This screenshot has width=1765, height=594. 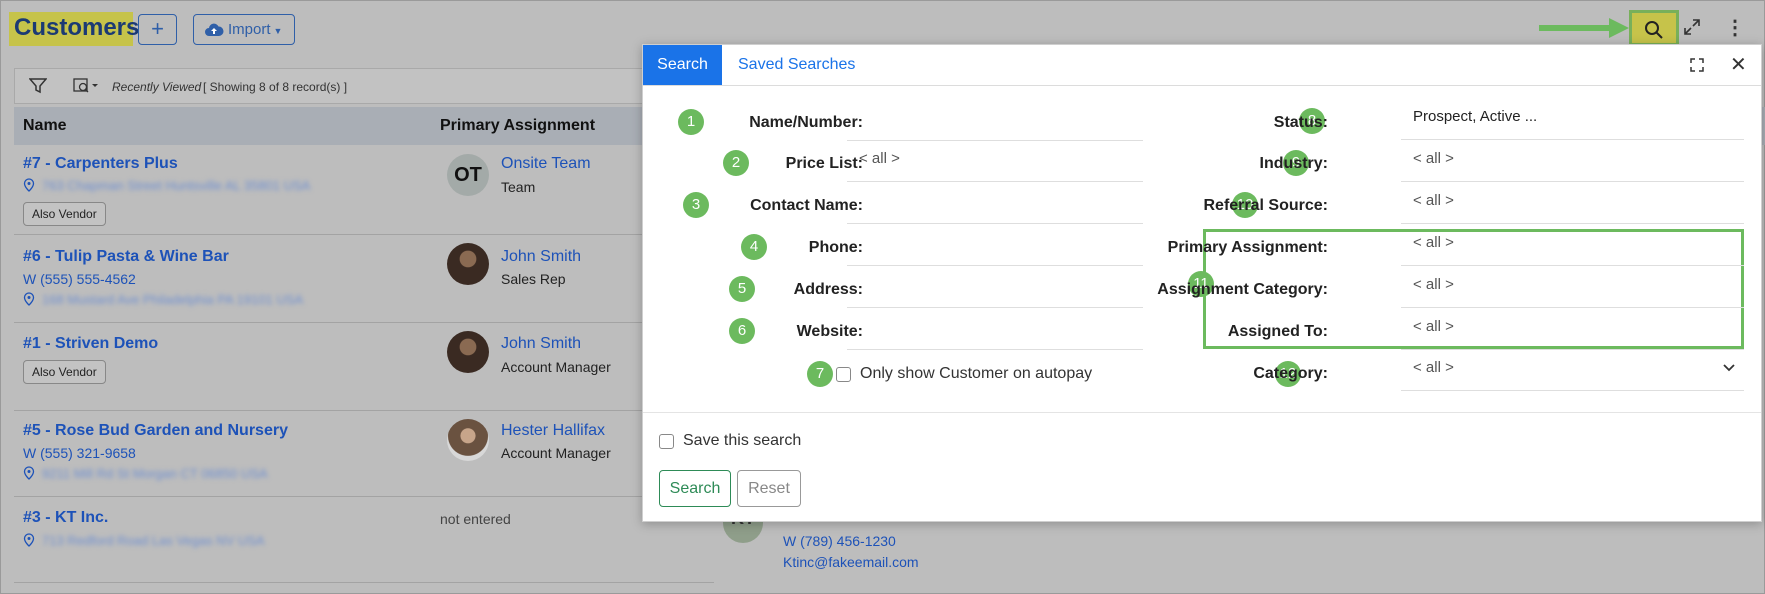 I want to click on tab-saved-searches: Saved Searches, so click(x=796, y=65).